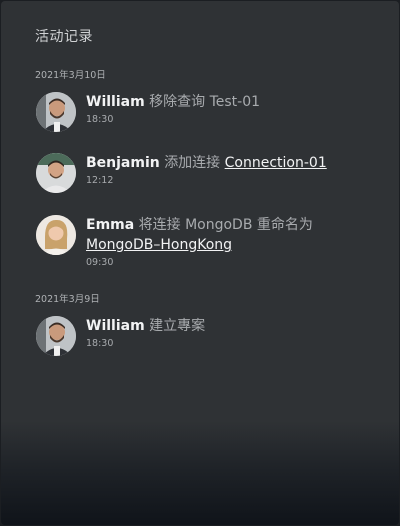 The height and width of the screenshot is (526, 400). What do you see at coordinates (64, 37) in the screenshot?
I see `panel-title: 活动记录` at bounding box center [64, 37].